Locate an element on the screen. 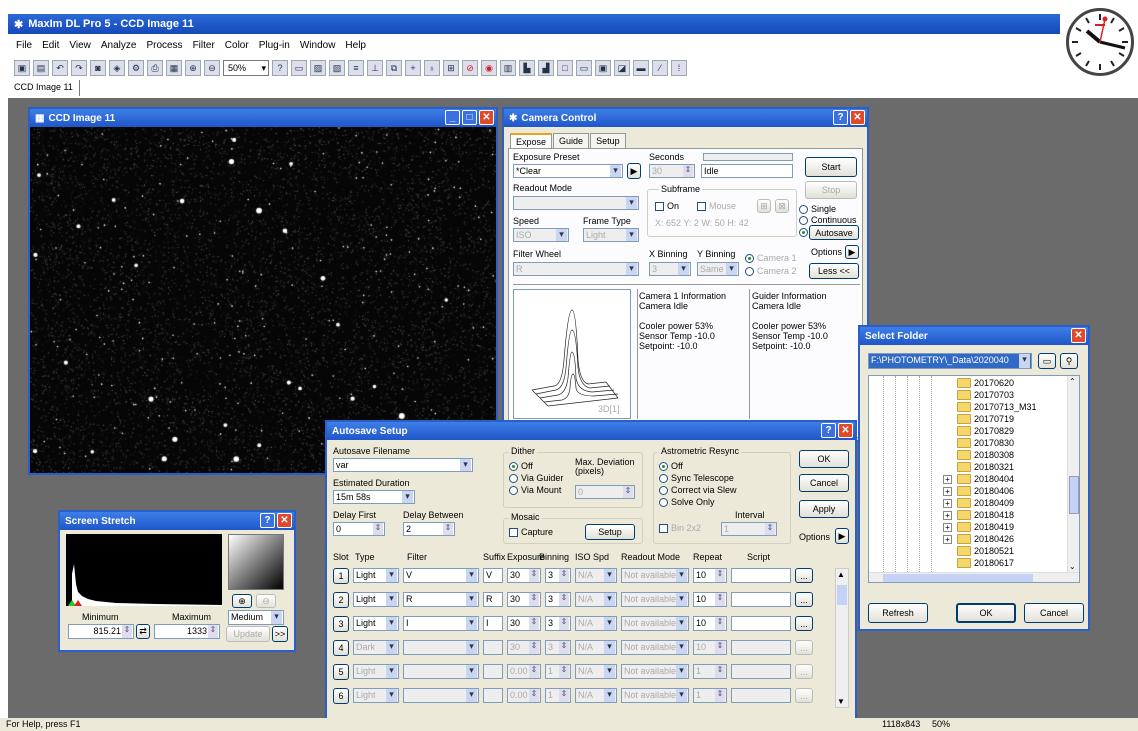 The width and height of the screenshot is (1138, 731). scroll-up-icon: ▲ is located at coordinates (841, 574).